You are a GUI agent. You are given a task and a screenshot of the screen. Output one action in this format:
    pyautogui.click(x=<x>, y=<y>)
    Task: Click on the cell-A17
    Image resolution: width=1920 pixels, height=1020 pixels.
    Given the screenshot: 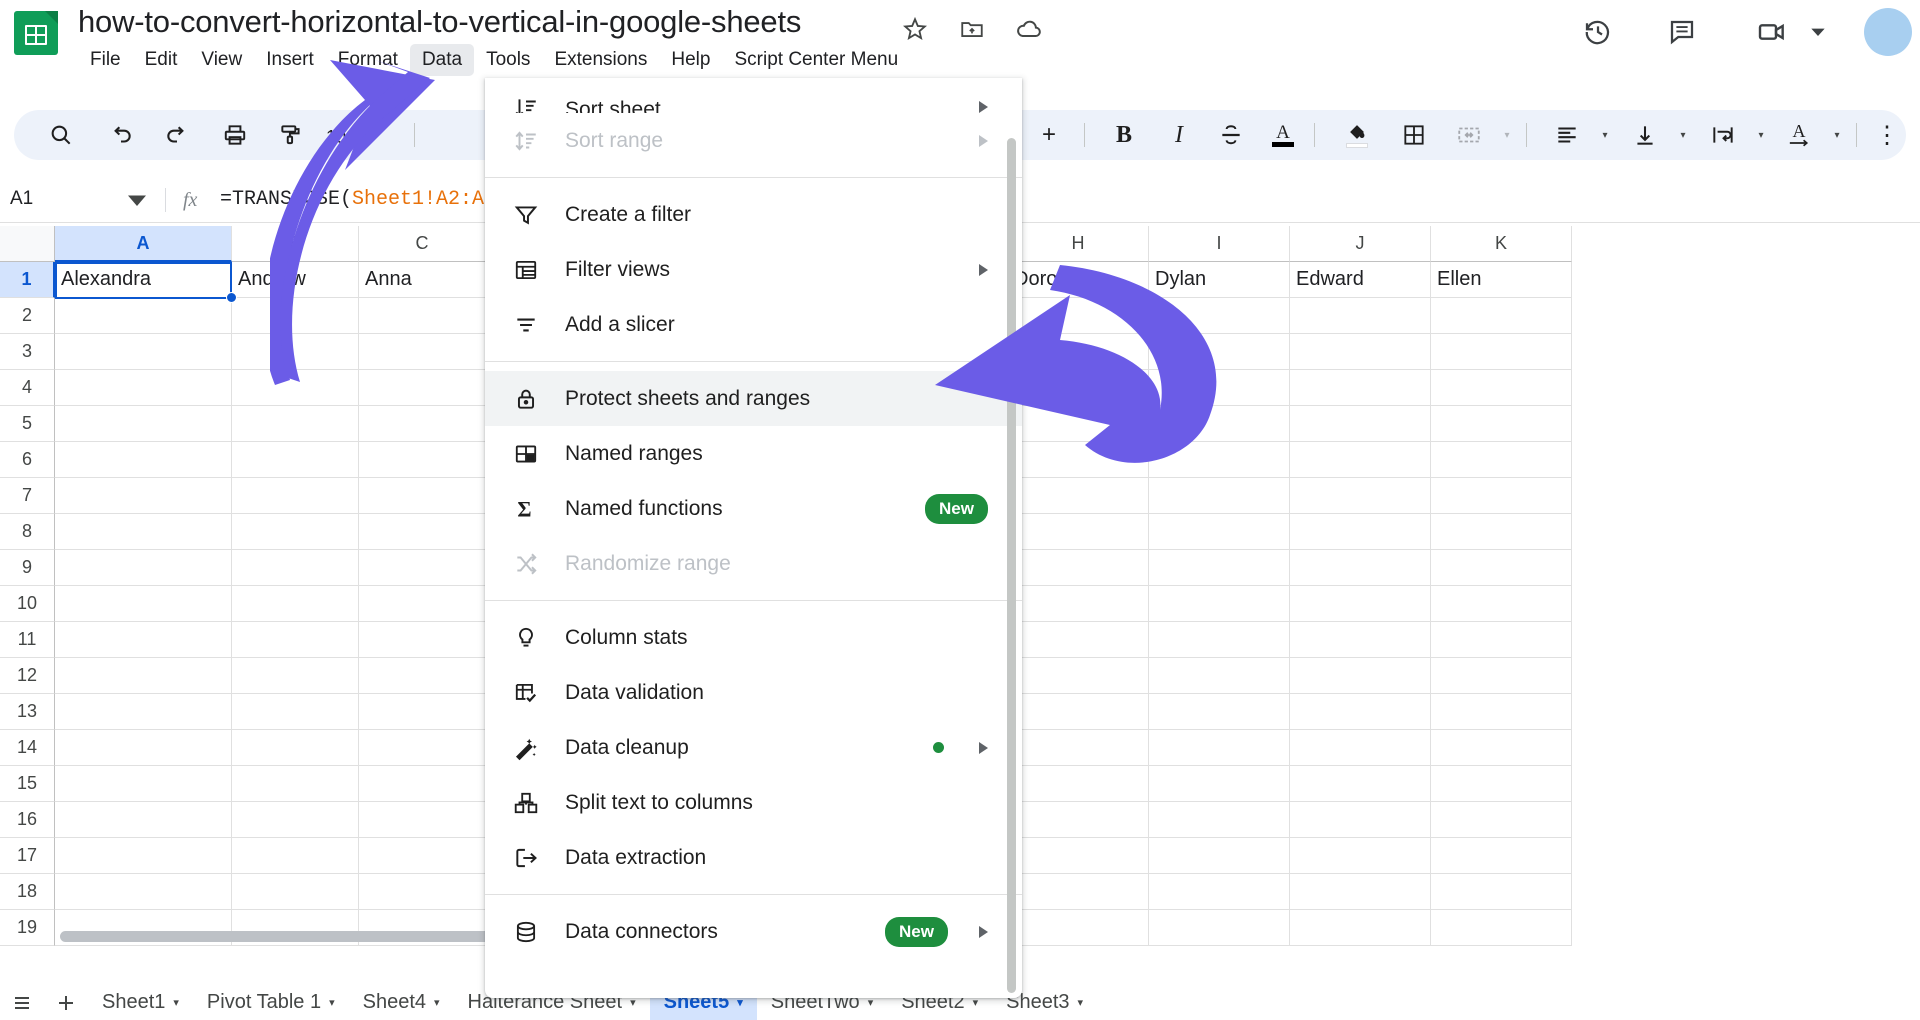 What is the action you would take?
    pyautogui.click(x=143, y=856)
    